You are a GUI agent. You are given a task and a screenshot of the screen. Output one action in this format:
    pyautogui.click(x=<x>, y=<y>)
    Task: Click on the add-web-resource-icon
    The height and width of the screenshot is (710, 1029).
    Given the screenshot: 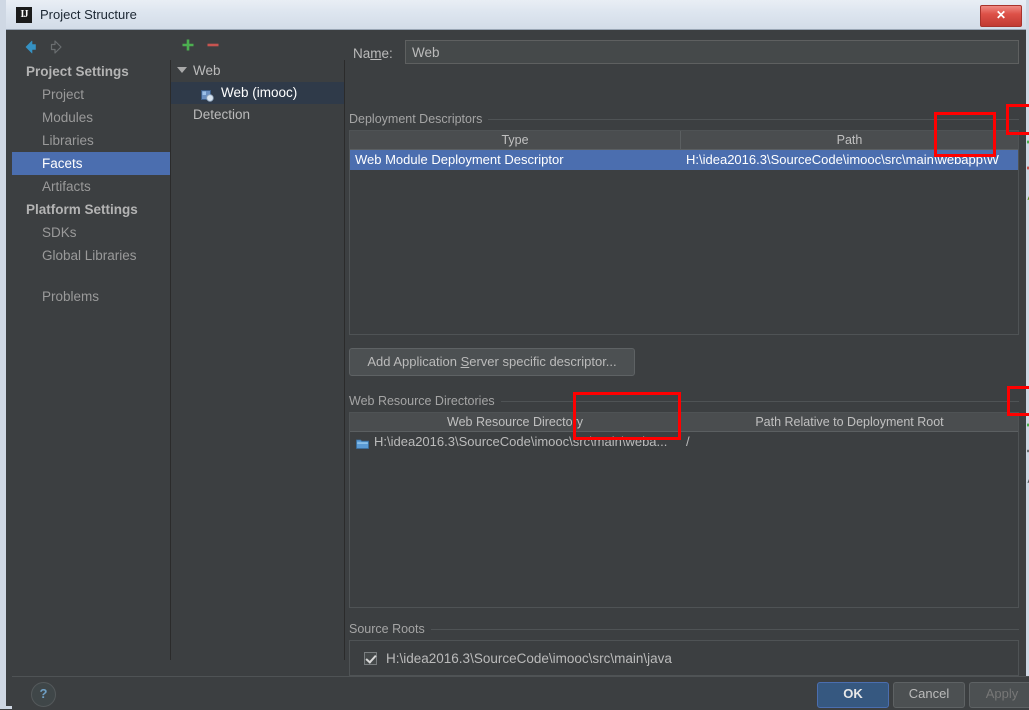 What is the action you would take?
    pyautogui.click(x=1026, y=425)
    